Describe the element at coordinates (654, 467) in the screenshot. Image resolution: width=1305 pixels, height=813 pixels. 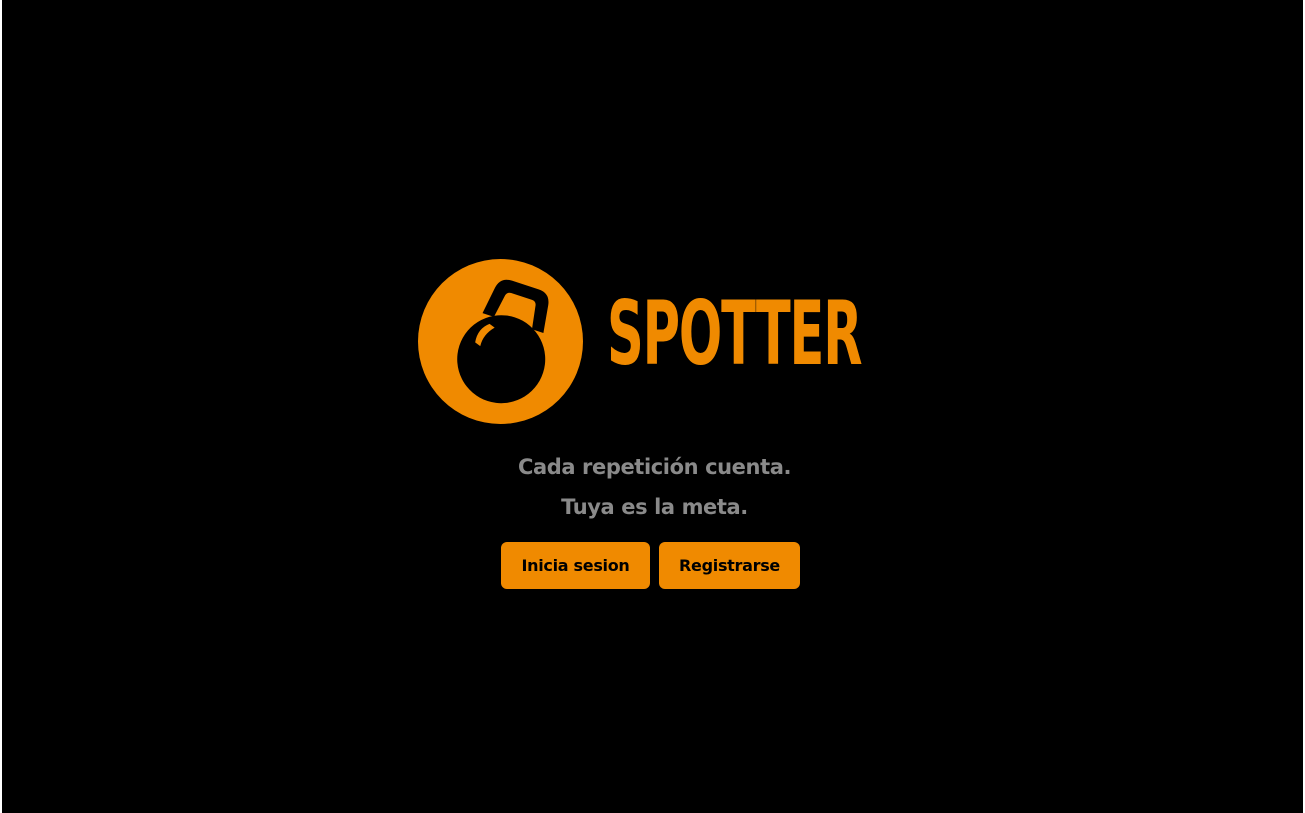
I see `tagline-line-1: Cada repetición cuenta.` at that location.